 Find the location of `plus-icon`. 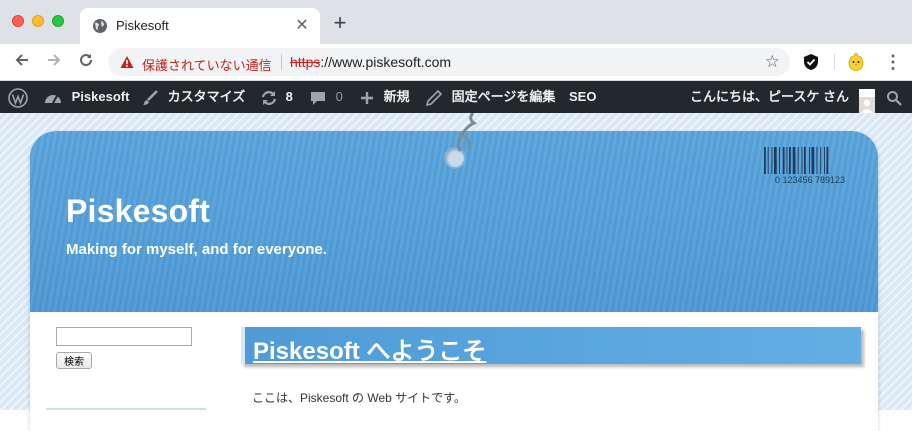

plus-icon is located at coordinates (367, 97).